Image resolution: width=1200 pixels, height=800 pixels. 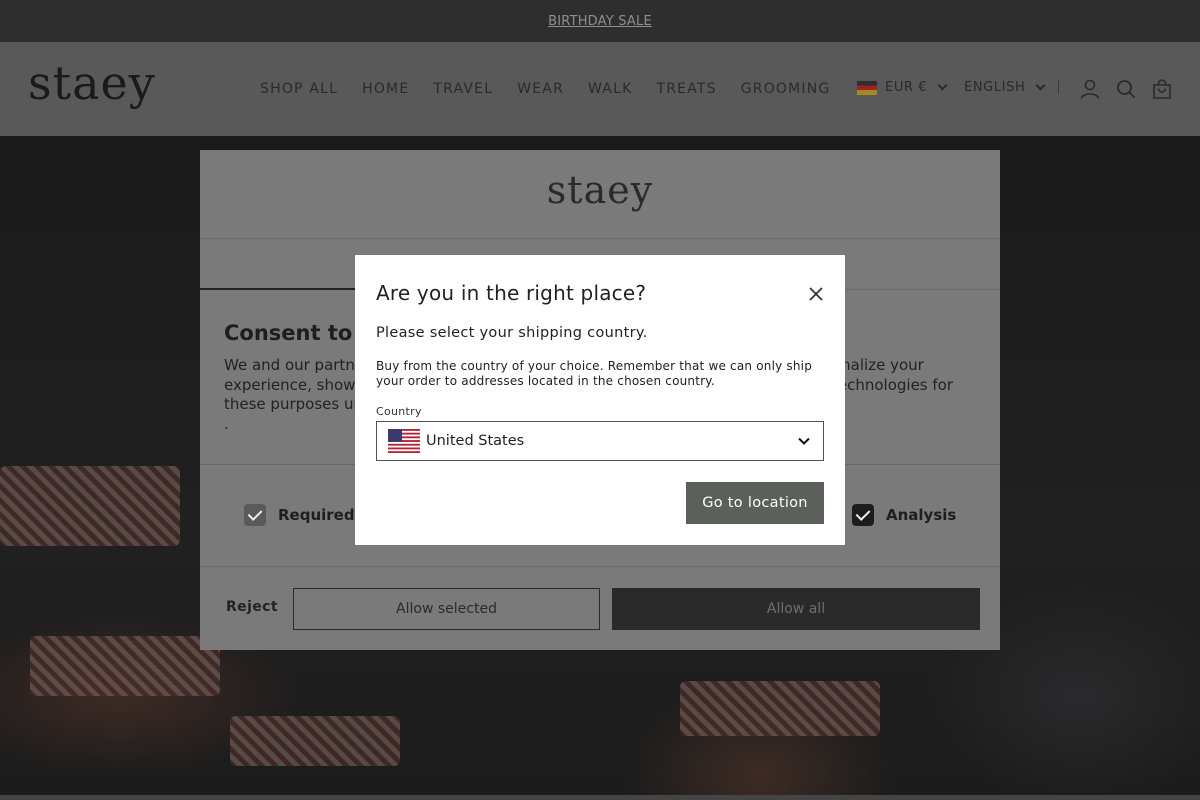 What do you see at coordinates (1090, 89) in the screenshot?
I see `account-icon` at bounding box center [1090, 89].